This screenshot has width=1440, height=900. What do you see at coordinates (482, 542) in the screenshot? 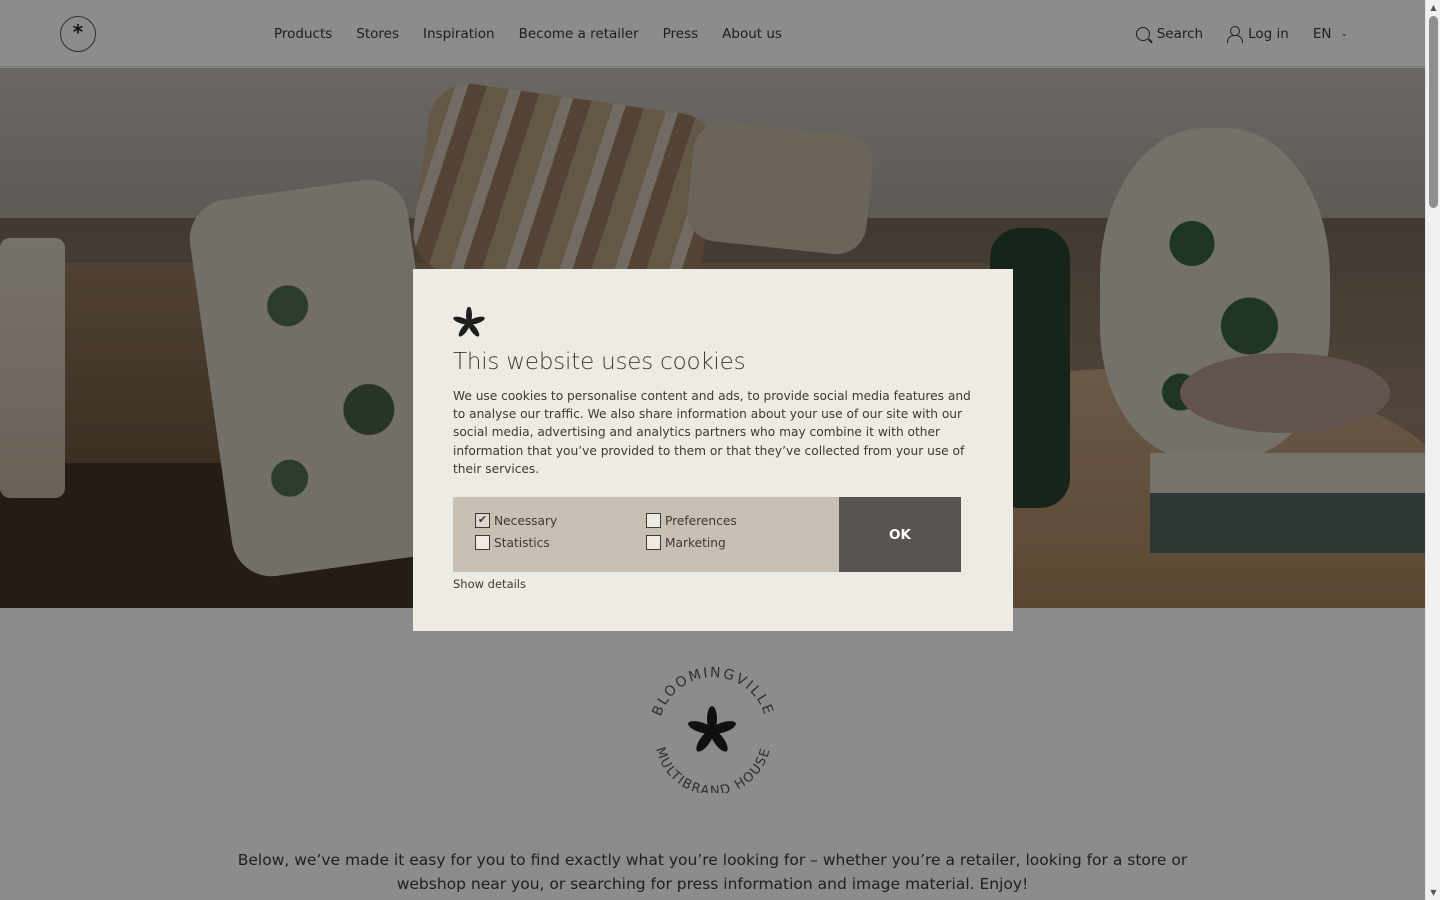
I see `statistics-checkbox` at bounding box center [482, 542].